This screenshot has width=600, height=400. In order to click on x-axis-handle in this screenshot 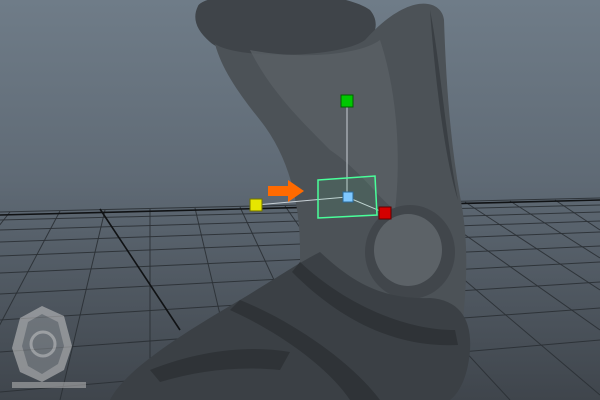, I will do `click(385, 213)`.